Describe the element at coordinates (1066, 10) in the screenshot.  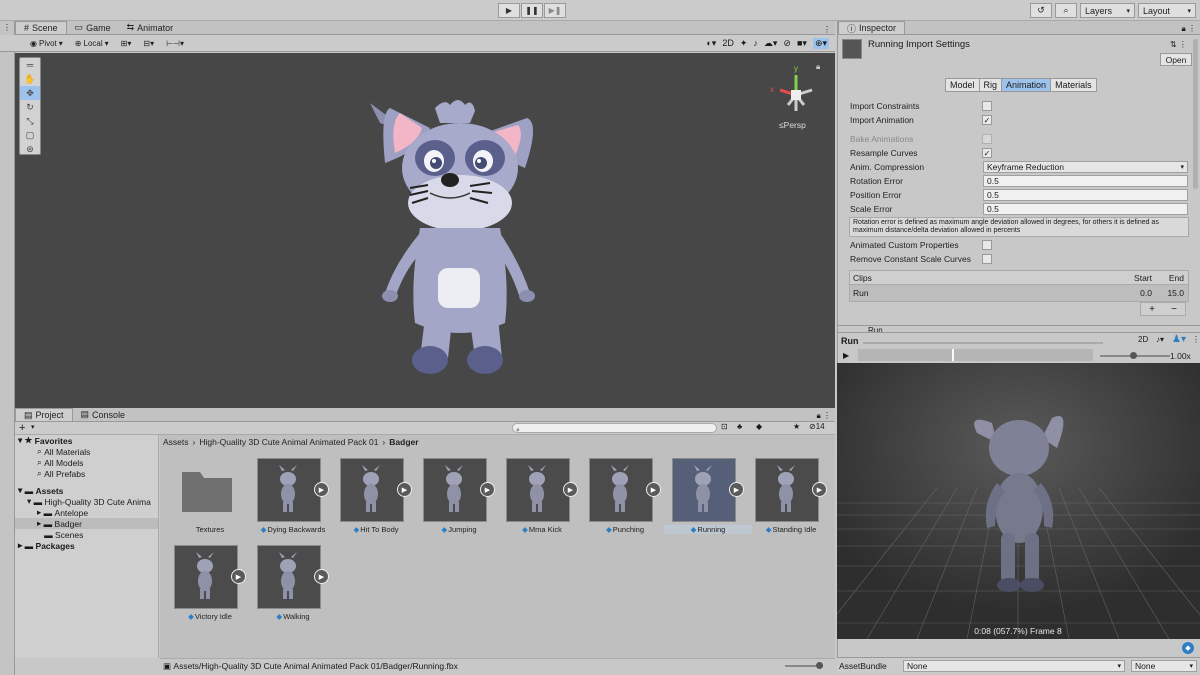
I see `search-button: ⌕` at that location.